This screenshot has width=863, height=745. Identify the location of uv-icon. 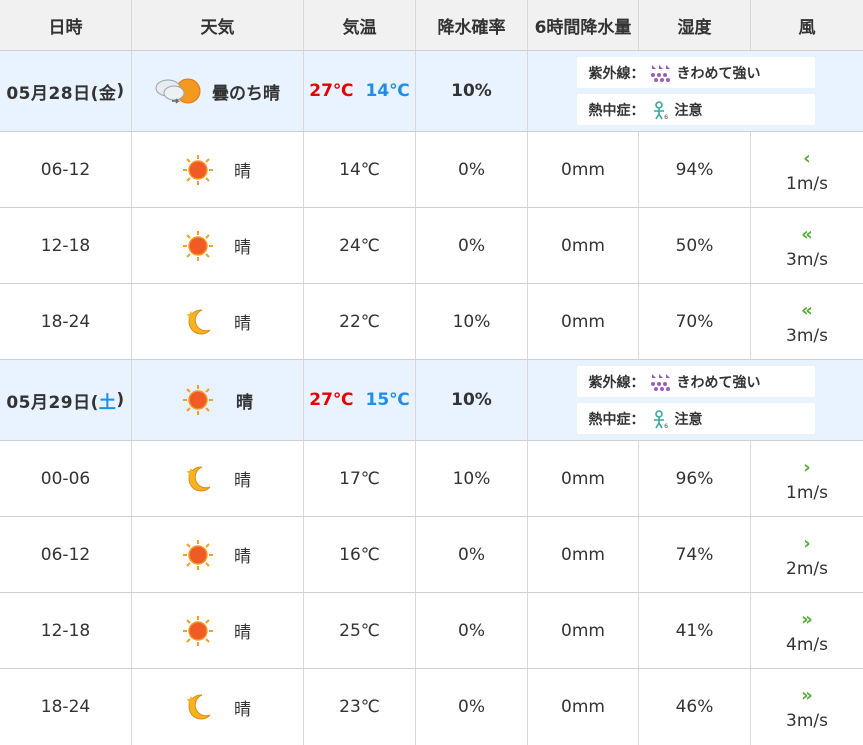
(661, 73).